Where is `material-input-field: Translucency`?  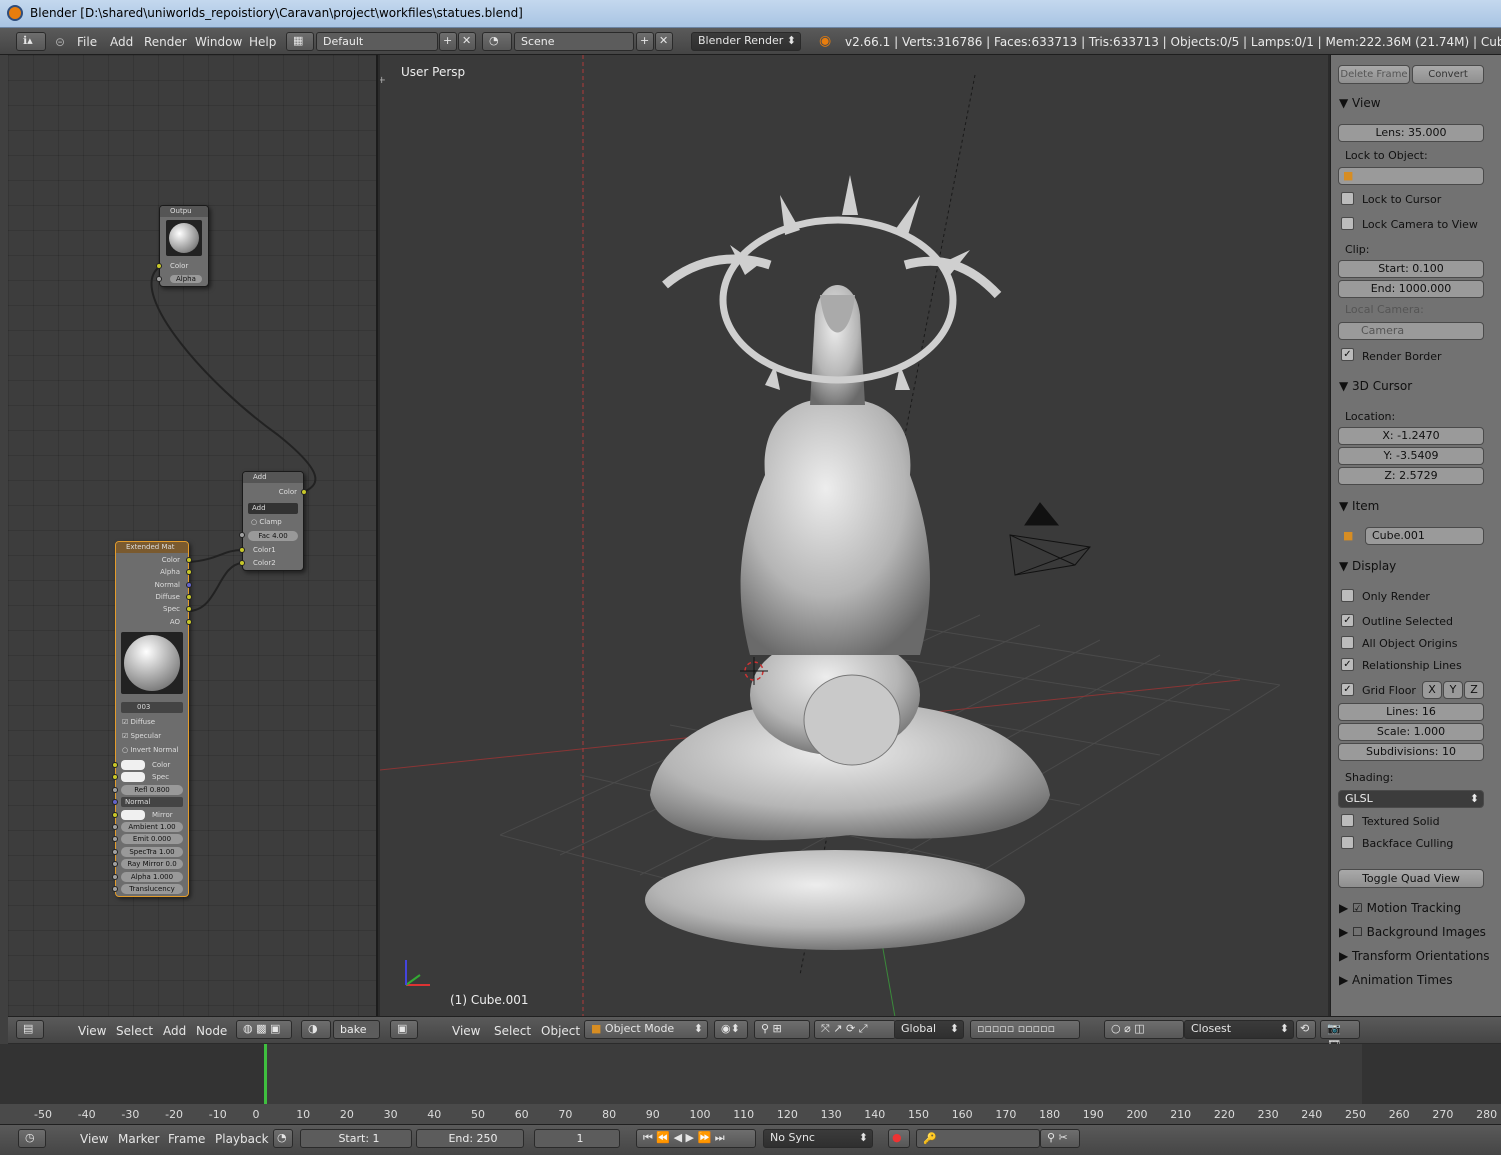
material-input-field: Translucency is located at coordinates (152, 889).